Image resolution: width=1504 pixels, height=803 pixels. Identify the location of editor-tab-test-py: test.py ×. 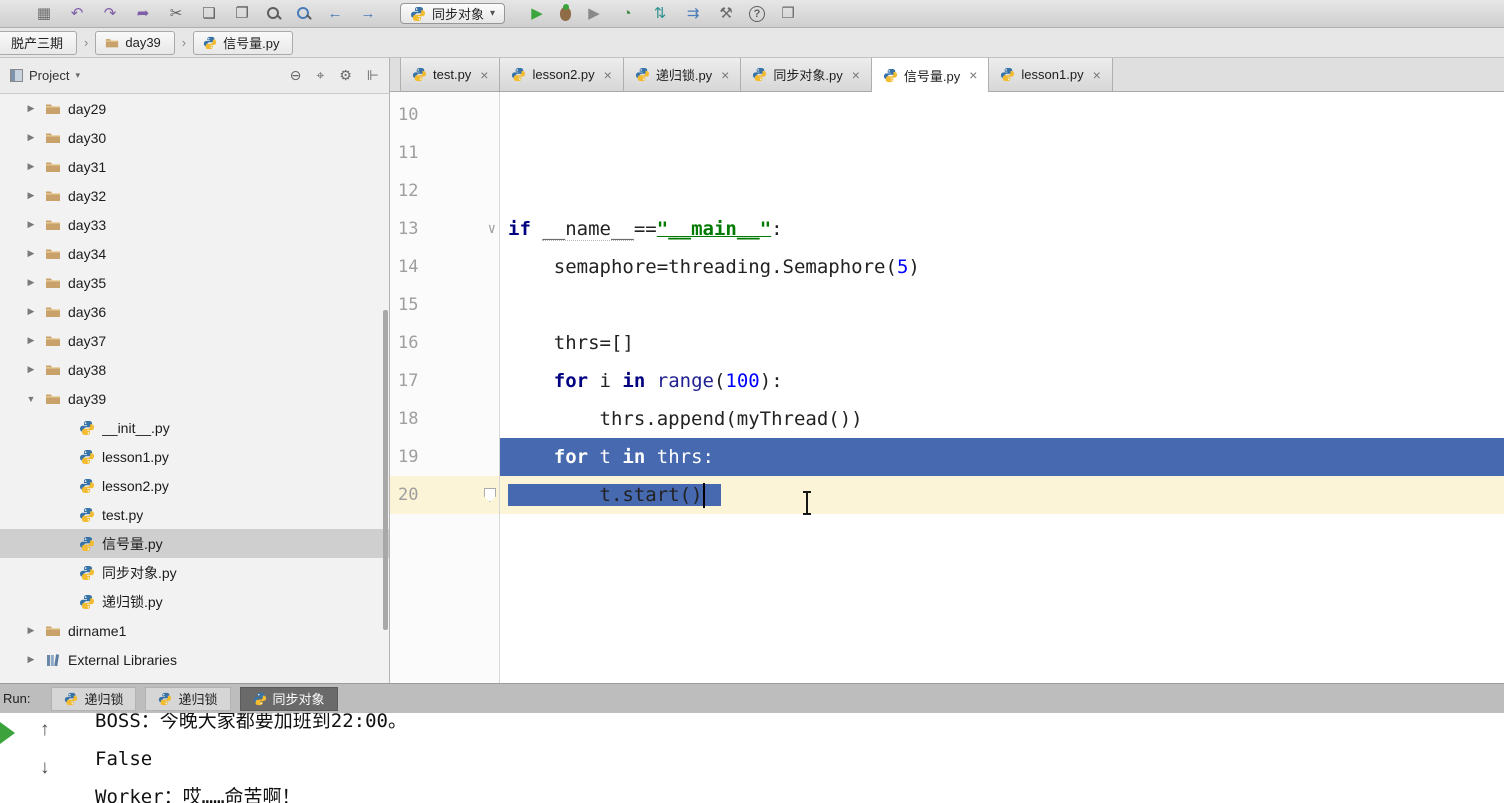
(450, 74).